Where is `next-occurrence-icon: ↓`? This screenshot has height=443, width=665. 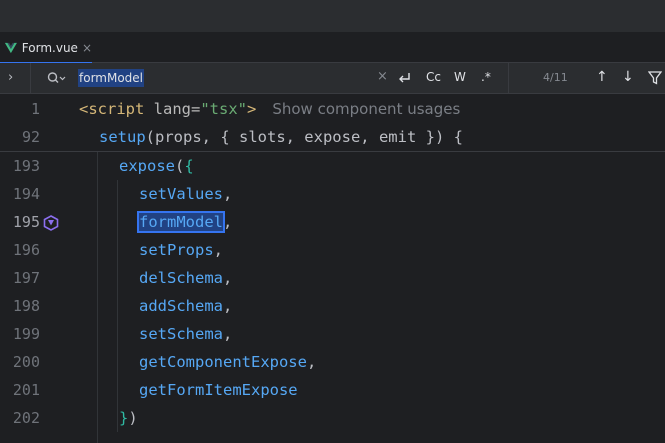
next-occurrence-icon: ↓ is located at coordinates (628, 77).